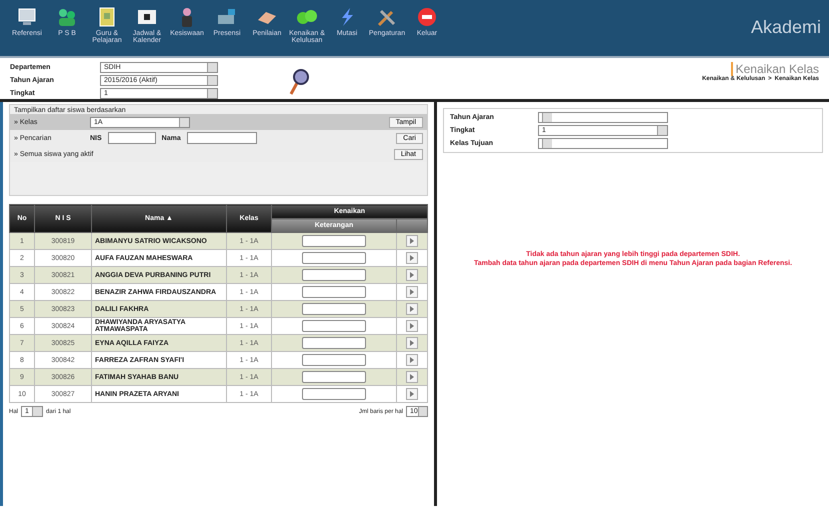 The width and height of the screenshot is (829, 507). I want to click on power-icon, so click(427, 17).